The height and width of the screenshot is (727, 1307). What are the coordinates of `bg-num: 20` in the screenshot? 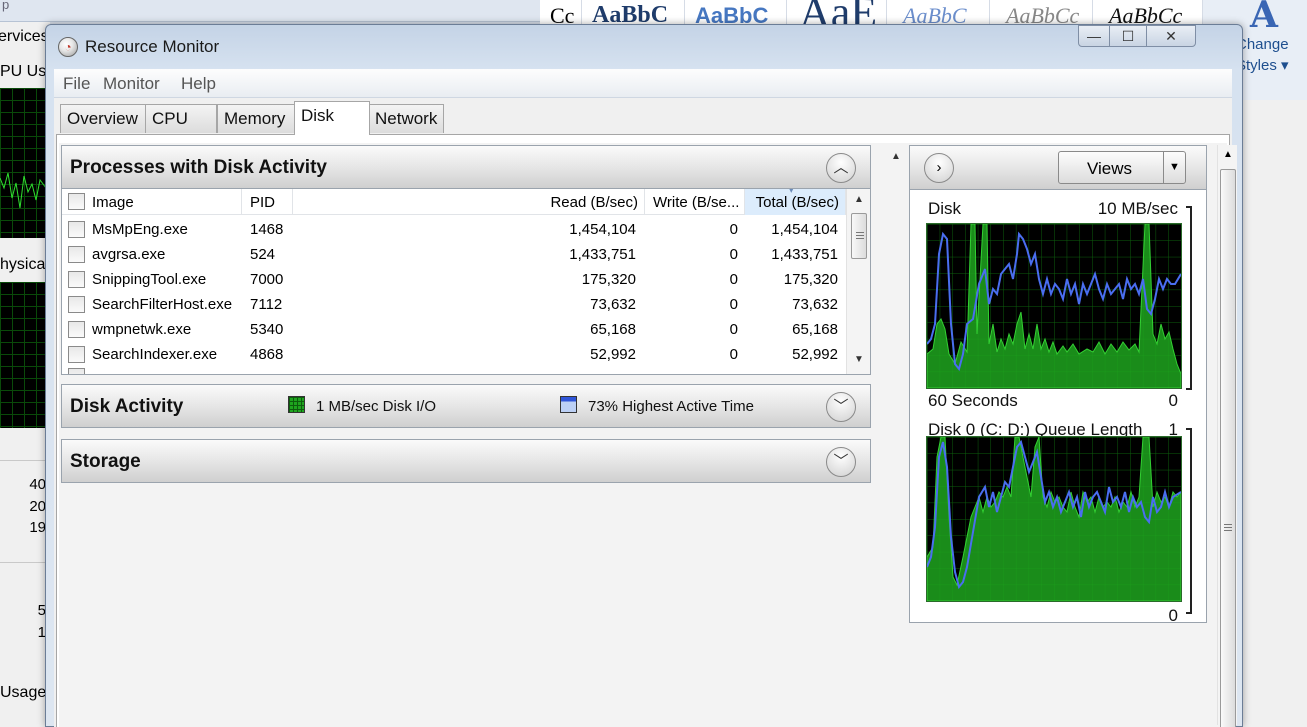 It's located at (37, 506).